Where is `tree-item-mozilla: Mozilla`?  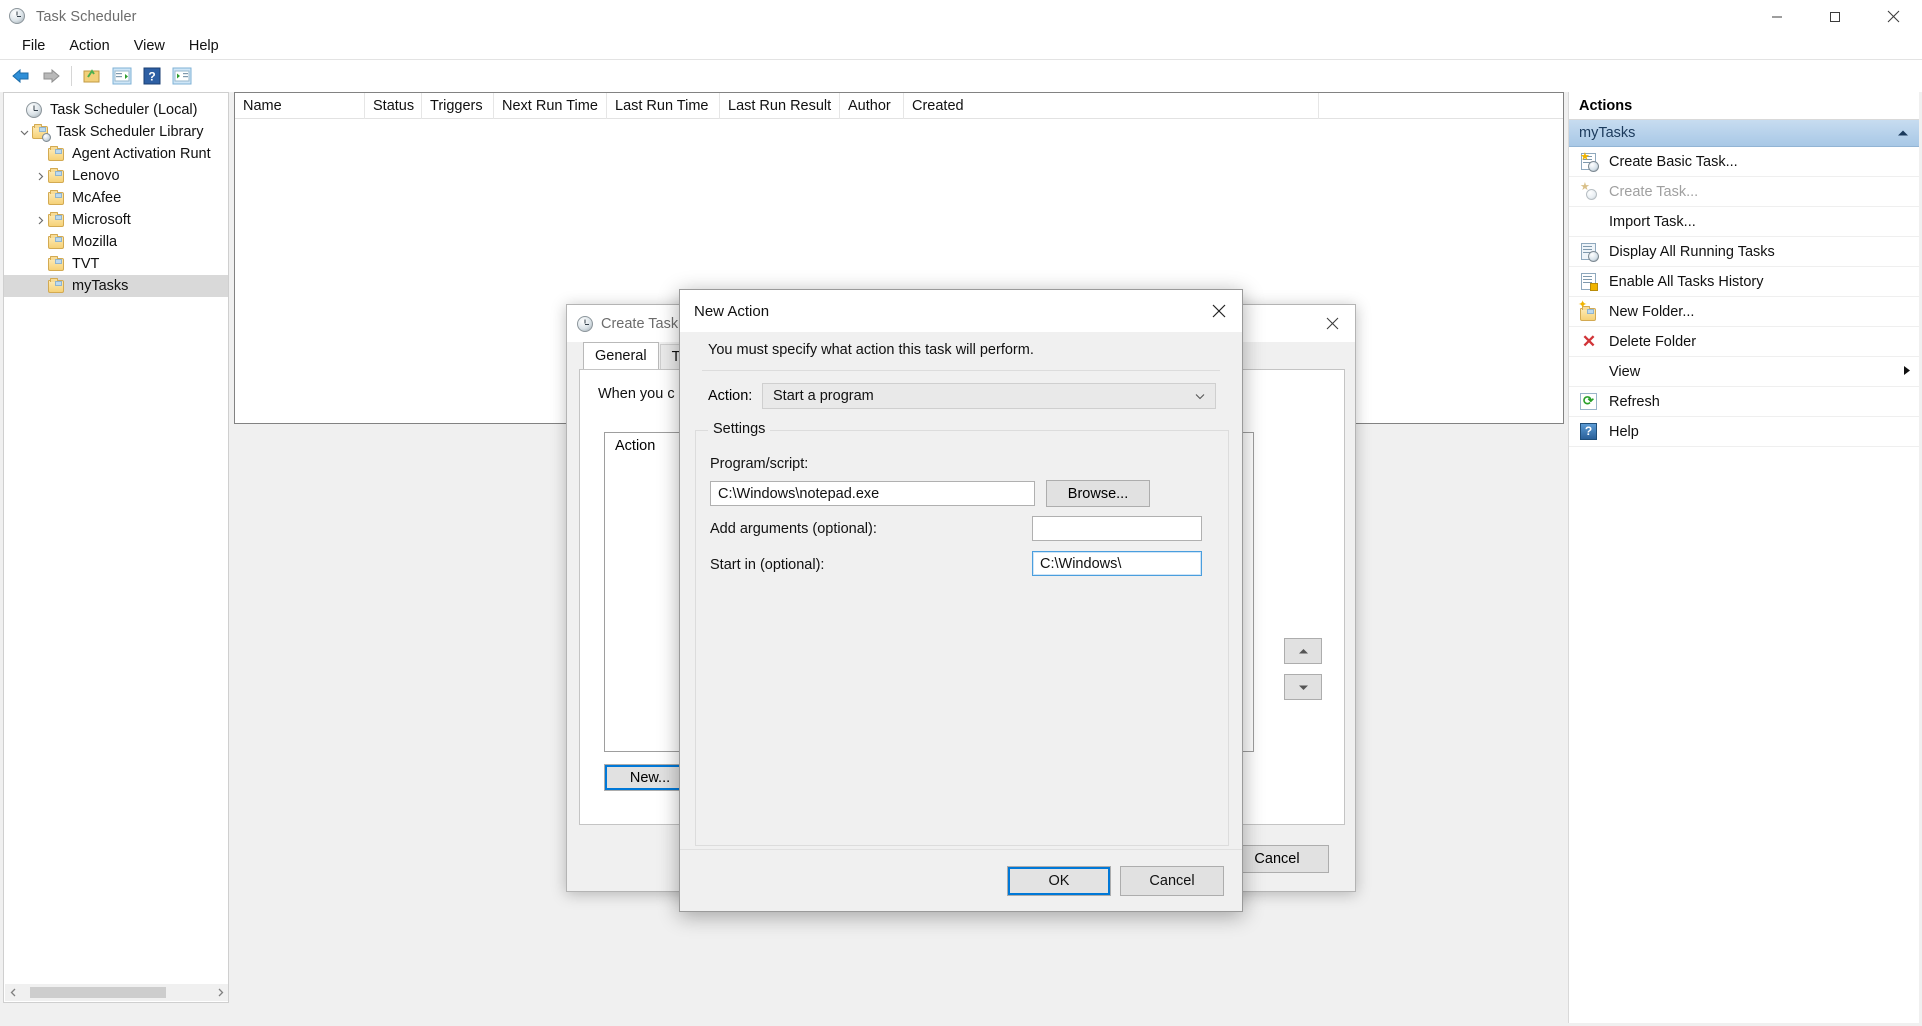 tree-item-mozilla: Mozilla is located at coordinates (116, 242).